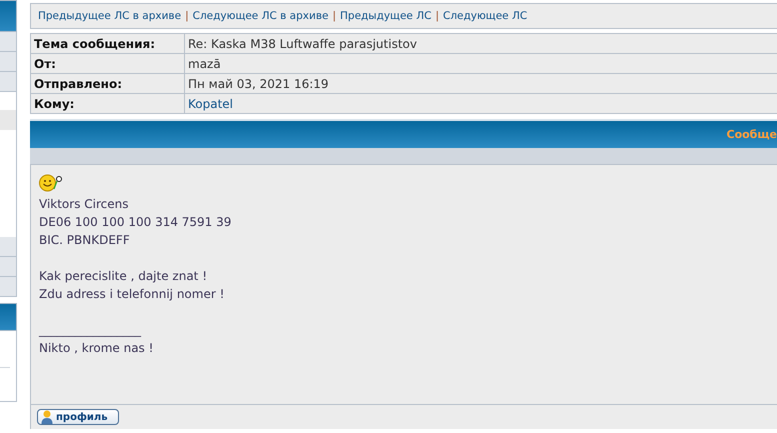 Image resolution: width=777 pixels, height=433 pixels. What do you see at coordinates (485, 16) in the screenshot?
I see `nav-link: Следующее ЛС` at bounding box center [485, 16].